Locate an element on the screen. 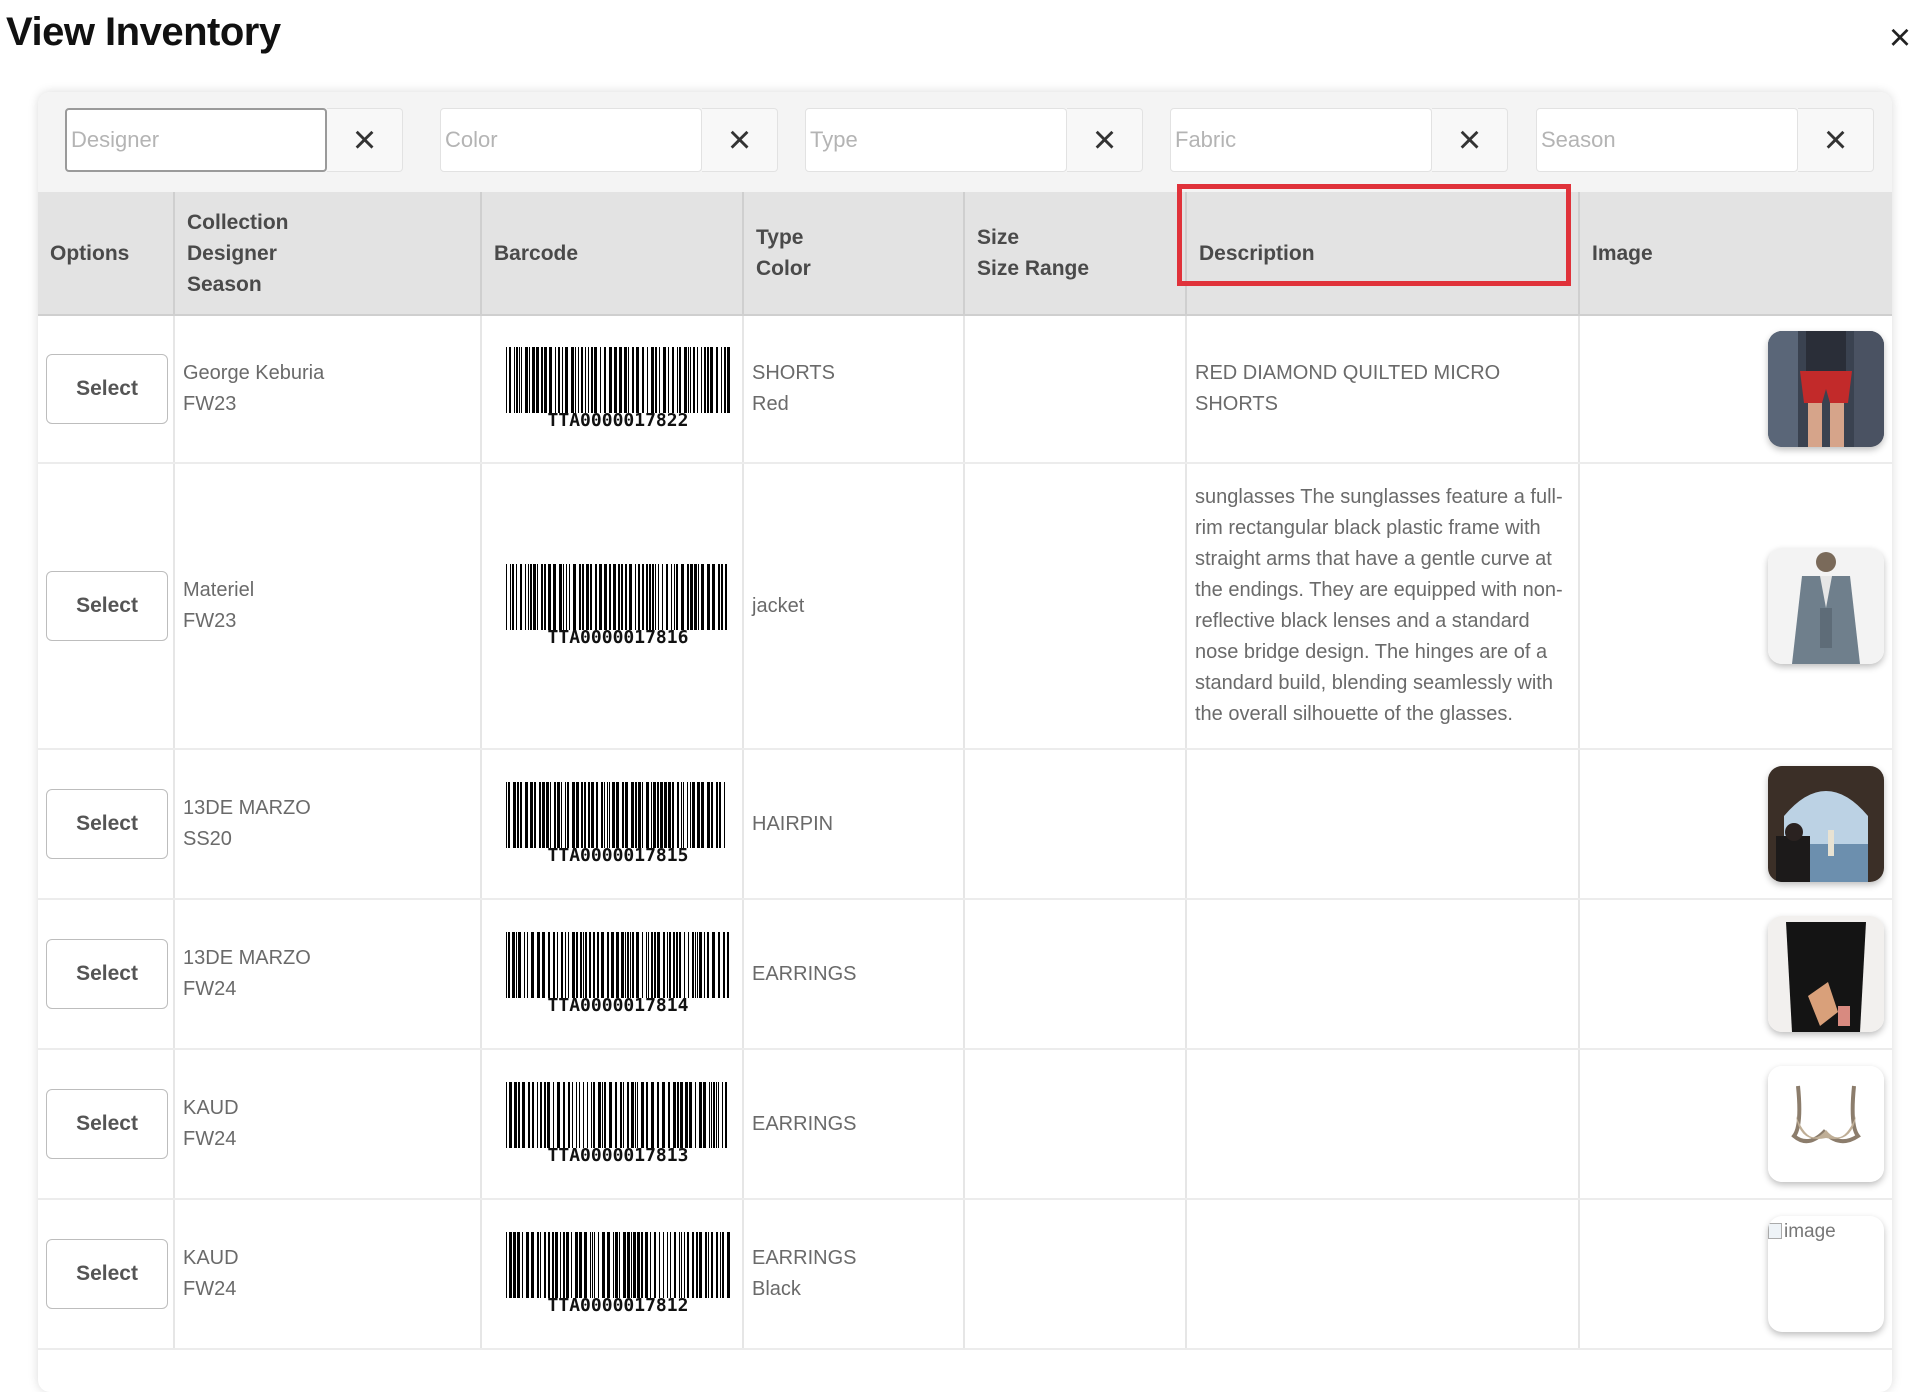  barcode: TTA0000017814 is located at coordinates (618, 974).